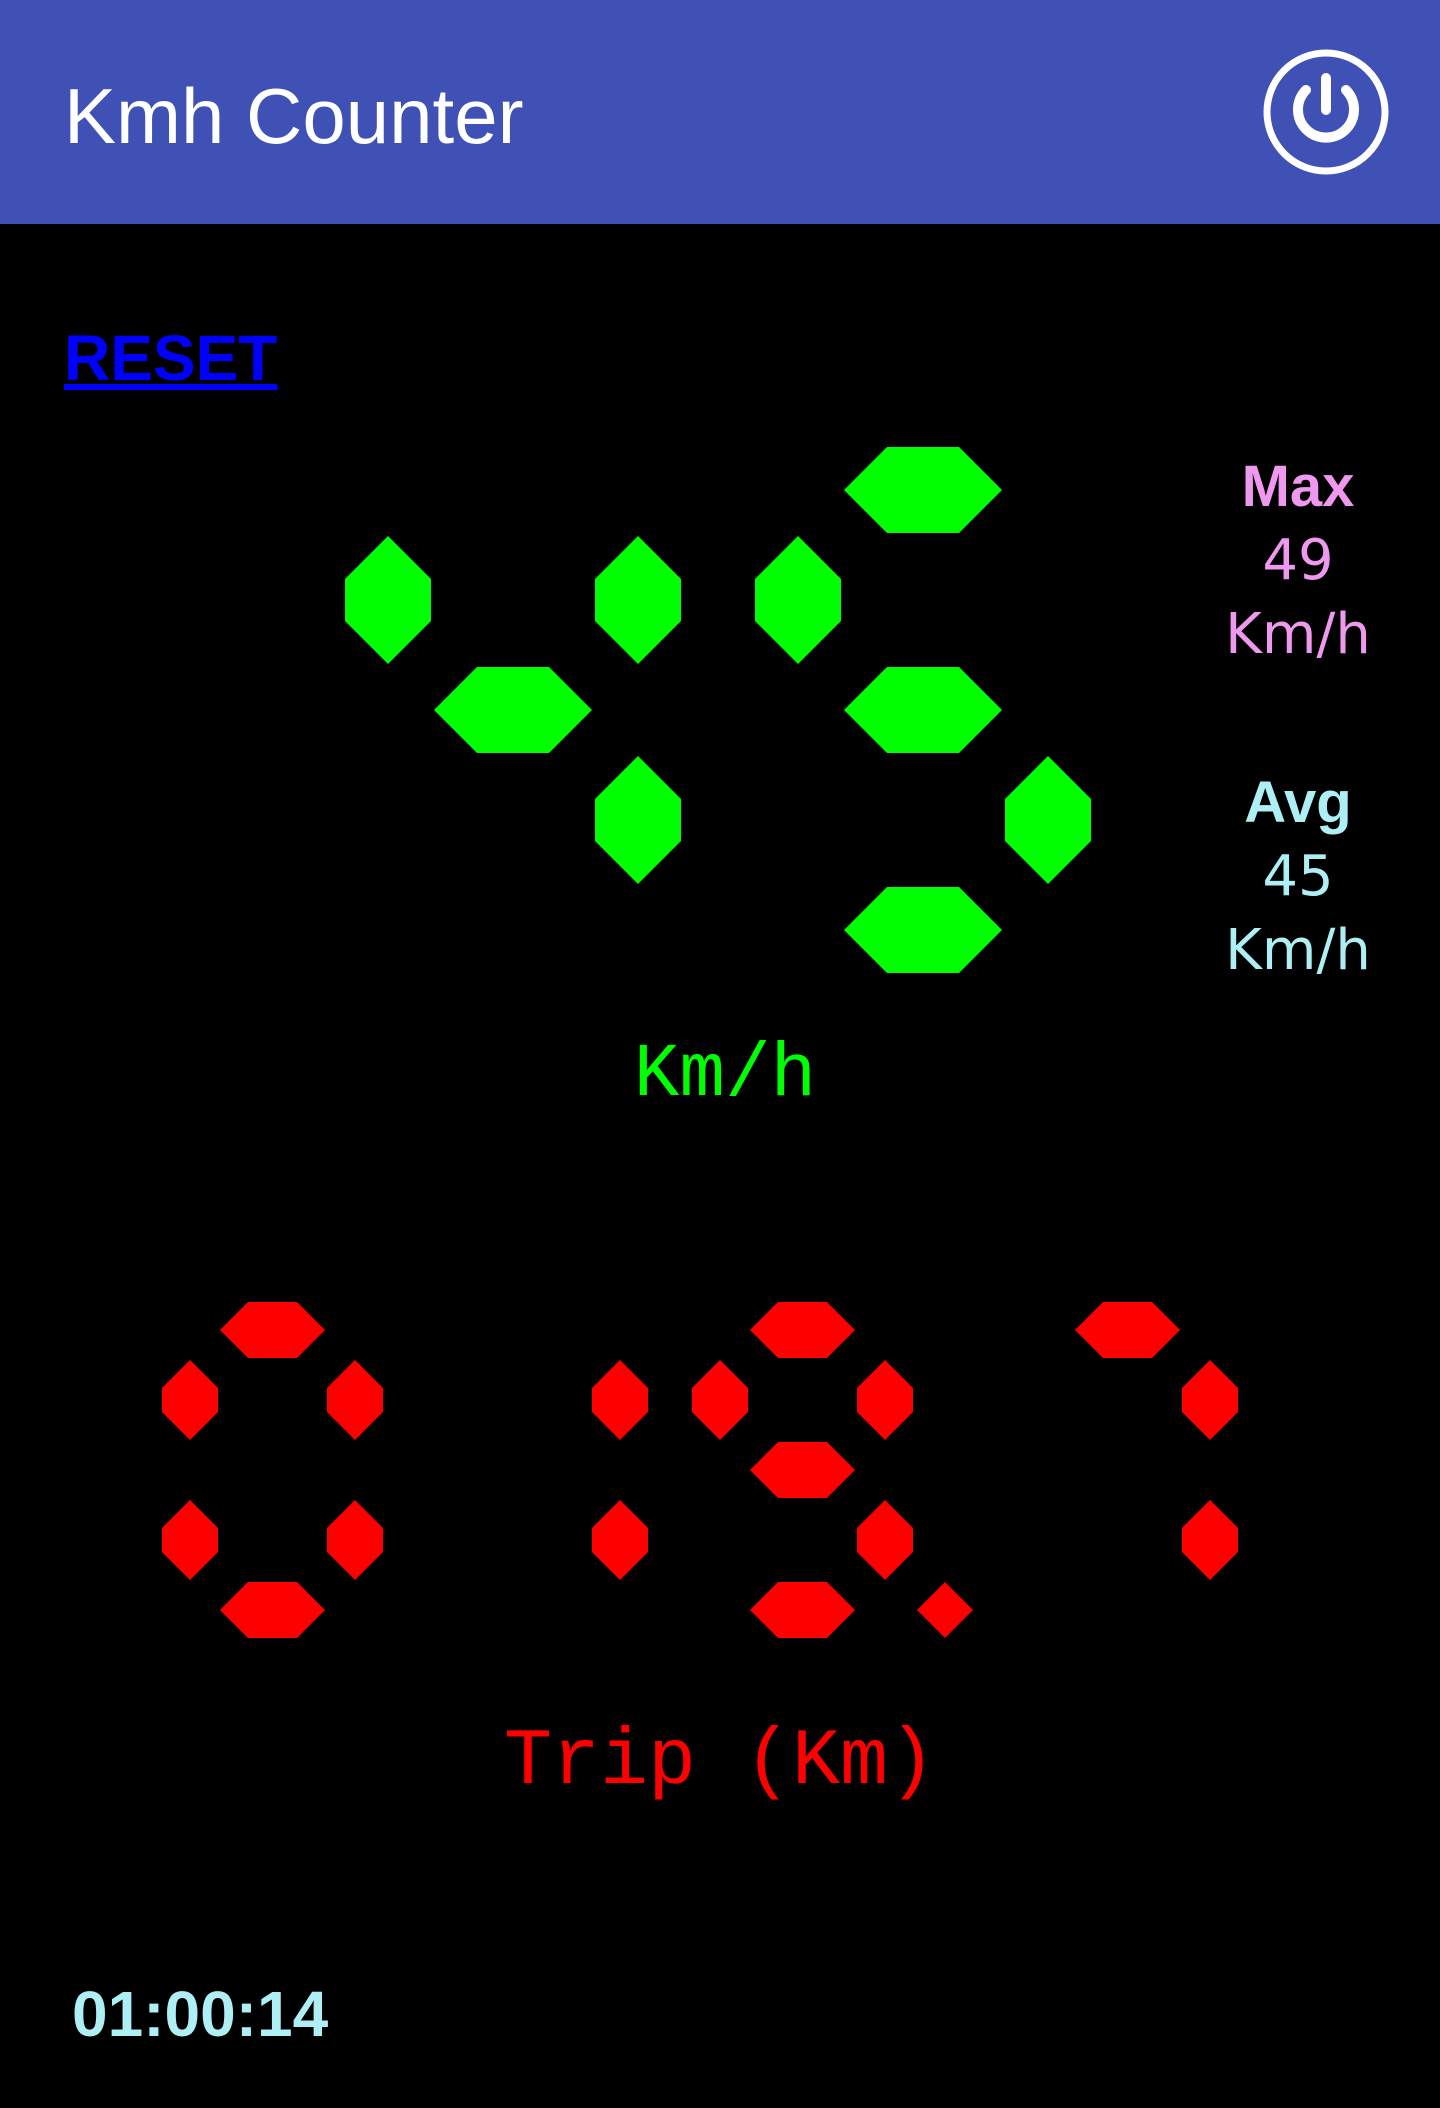  What do you see at coordinates (923, 710) in the screenshot?
I see `speed-digit-1-segment-g` at bounding box center [923, 710].